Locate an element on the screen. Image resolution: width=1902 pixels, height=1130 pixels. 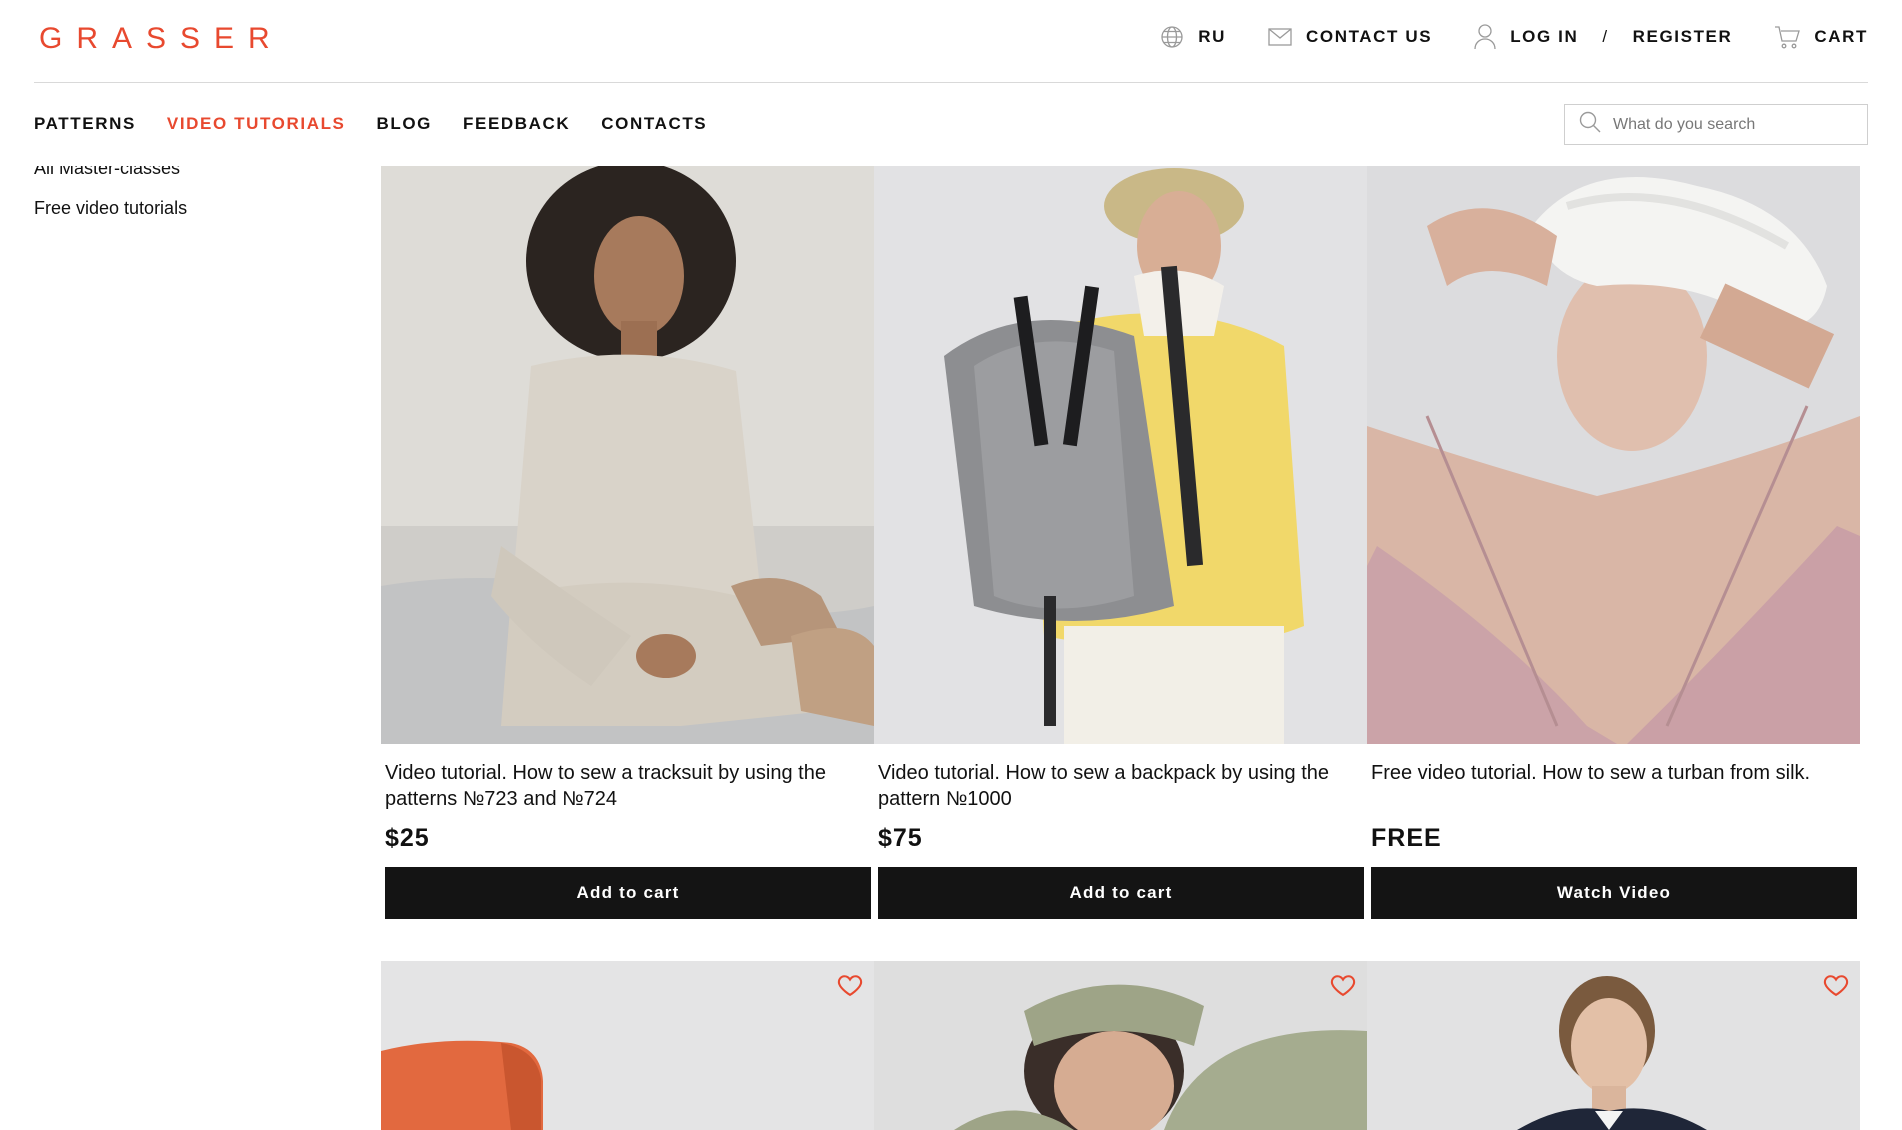
search-input is located at coordinates (1733, 124).